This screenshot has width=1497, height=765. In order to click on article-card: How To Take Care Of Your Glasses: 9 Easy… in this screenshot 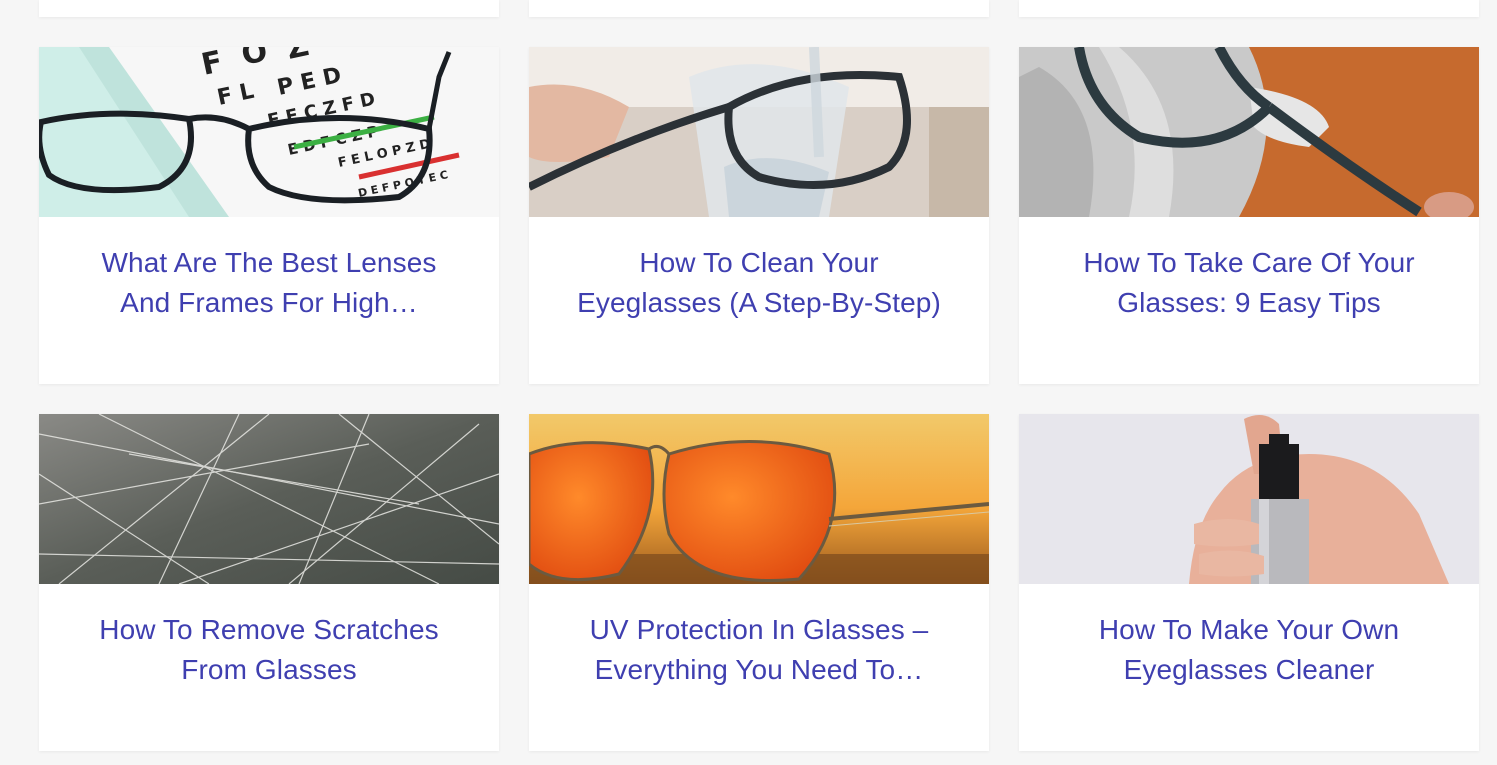, I will do `click(1249, 215)`.